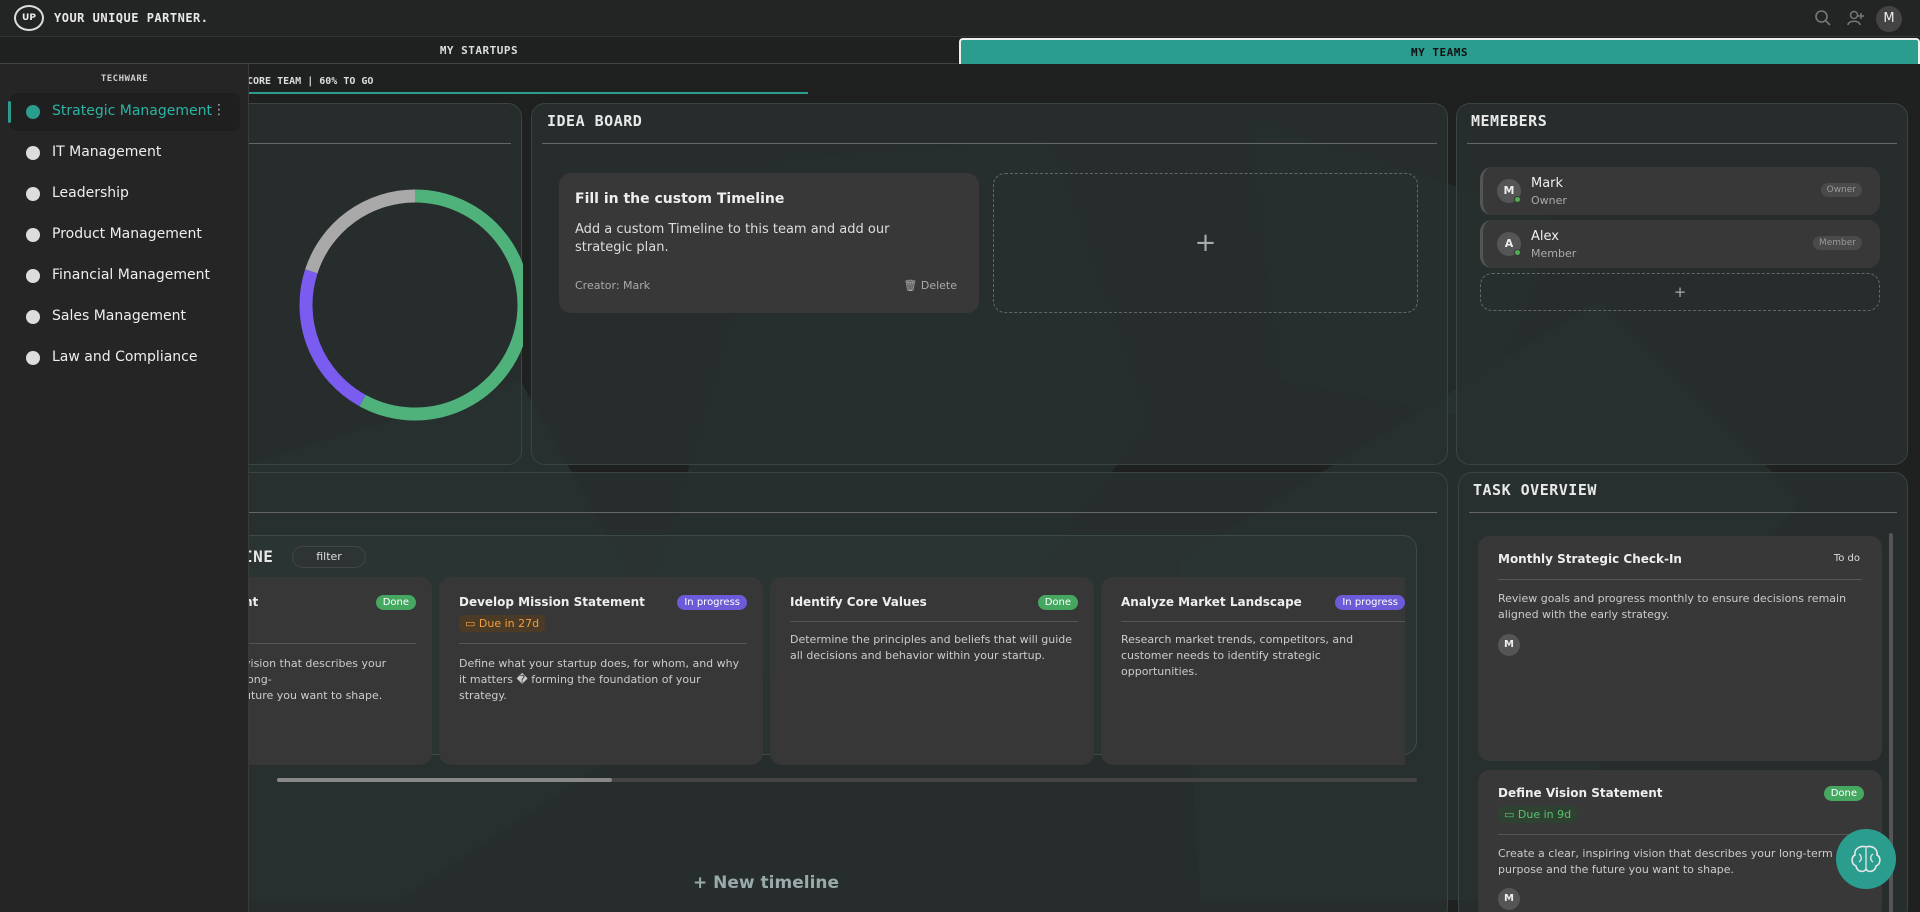  What do you see at coordinates (1580, 793) in the screenshot?
I see `task-title: Define Vision Statement` at bounding box center [1580, 793].